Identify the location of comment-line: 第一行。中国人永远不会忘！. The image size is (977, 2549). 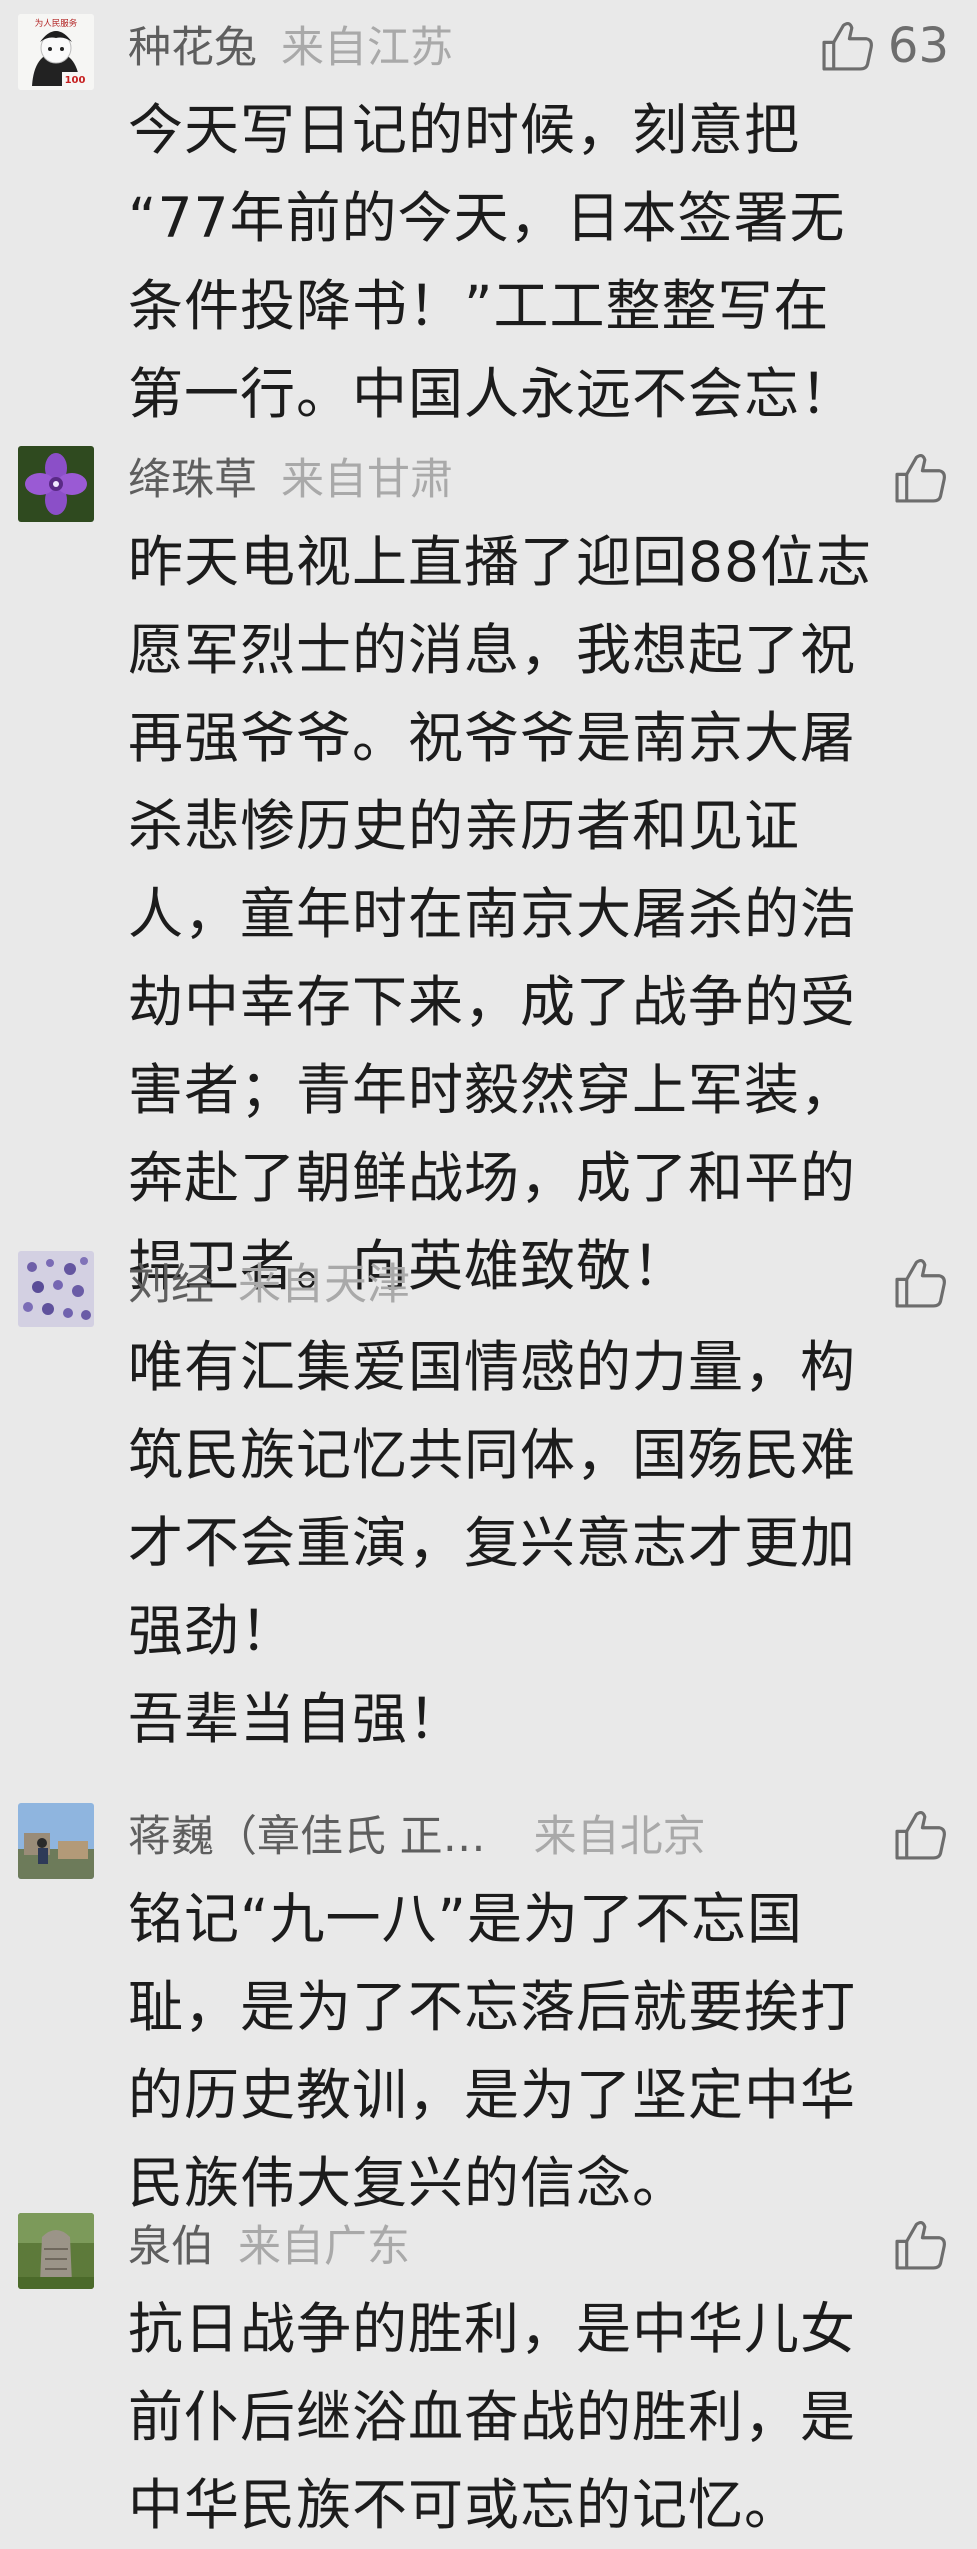
(492, 394).